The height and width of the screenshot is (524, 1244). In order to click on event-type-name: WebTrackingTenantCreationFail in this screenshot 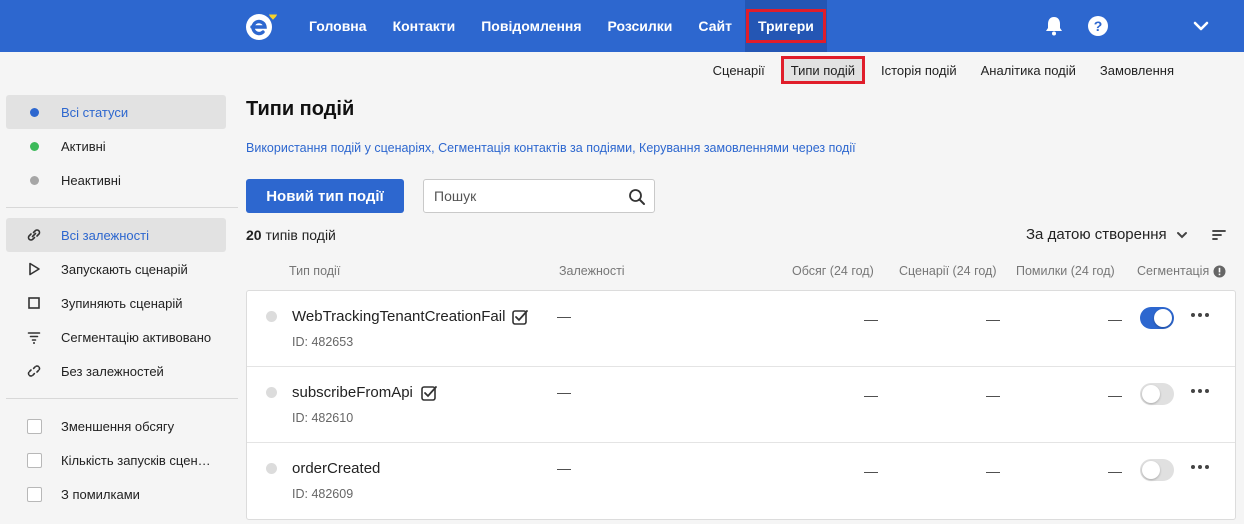, I will do `click(398, 316)`.